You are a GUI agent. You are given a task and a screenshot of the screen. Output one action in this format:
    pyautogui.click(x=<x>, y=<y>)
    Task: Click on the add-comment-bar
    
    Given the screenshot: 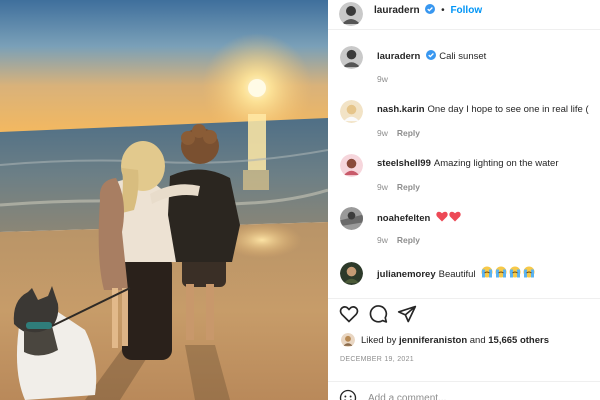 What is the action you would take?
    pyautogui.click(x=464, y=390)
    